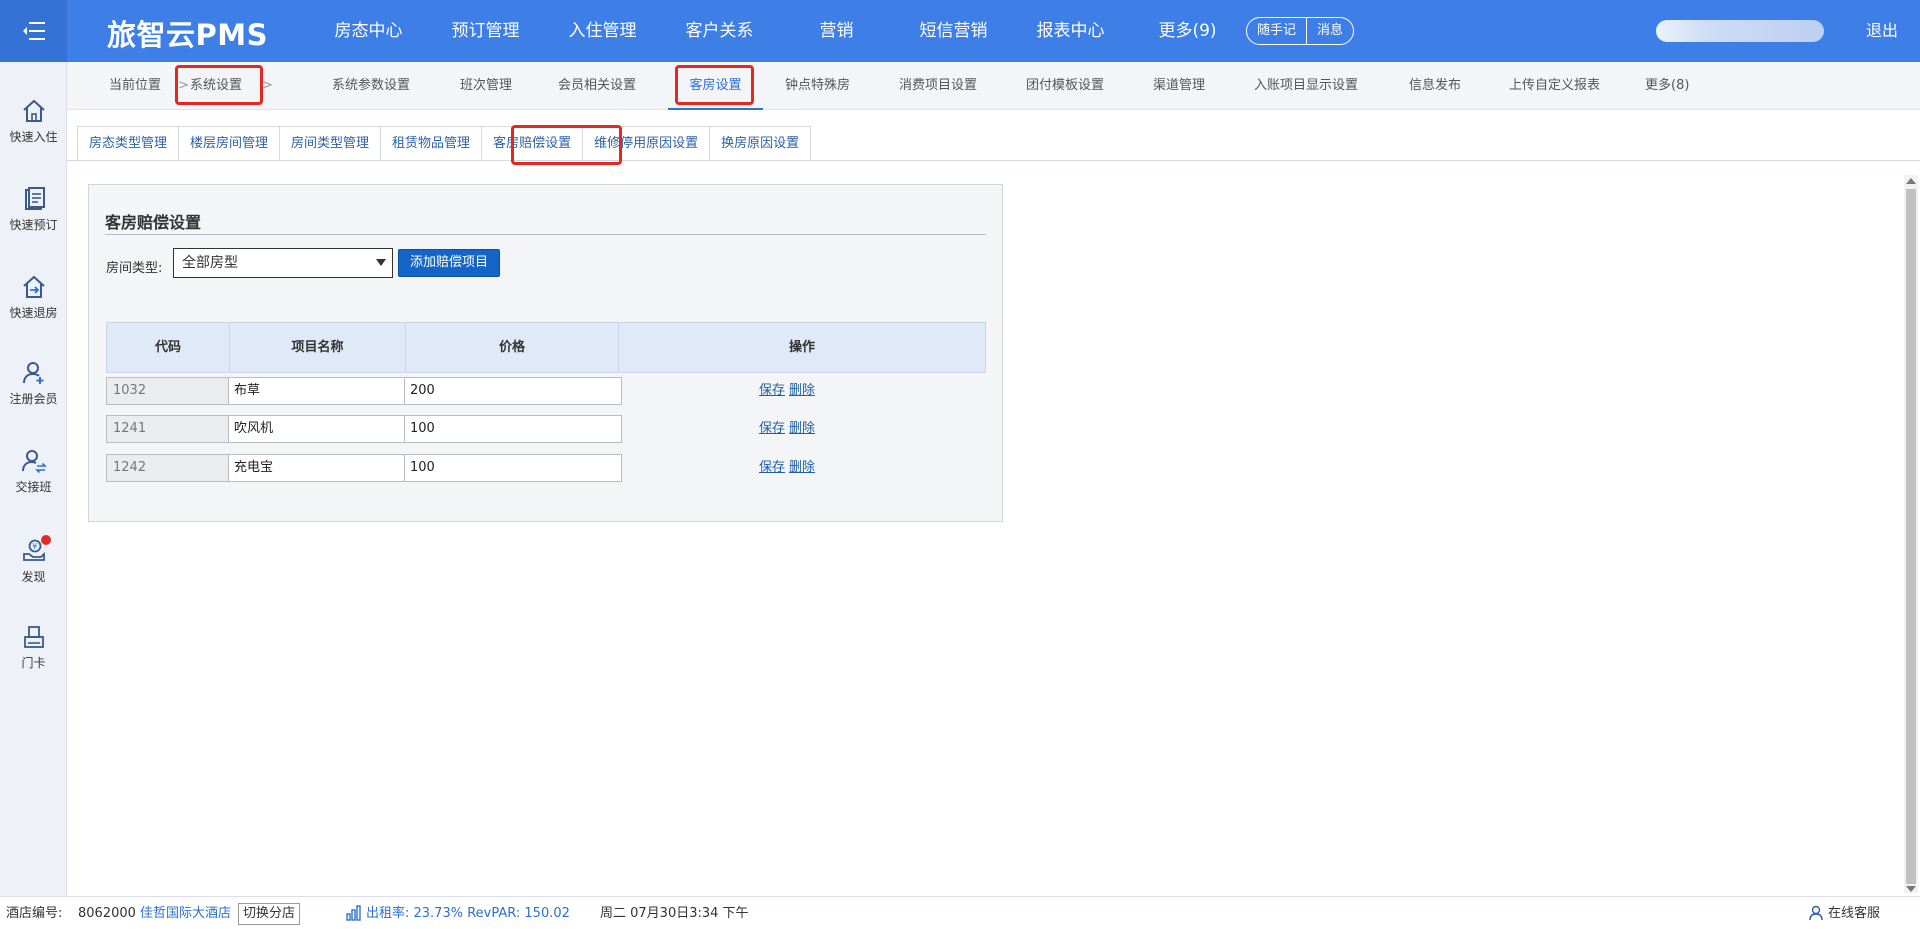 The image size is (1920, 929). I want to click on item-name-input: 吹风机, so click(317, 429).